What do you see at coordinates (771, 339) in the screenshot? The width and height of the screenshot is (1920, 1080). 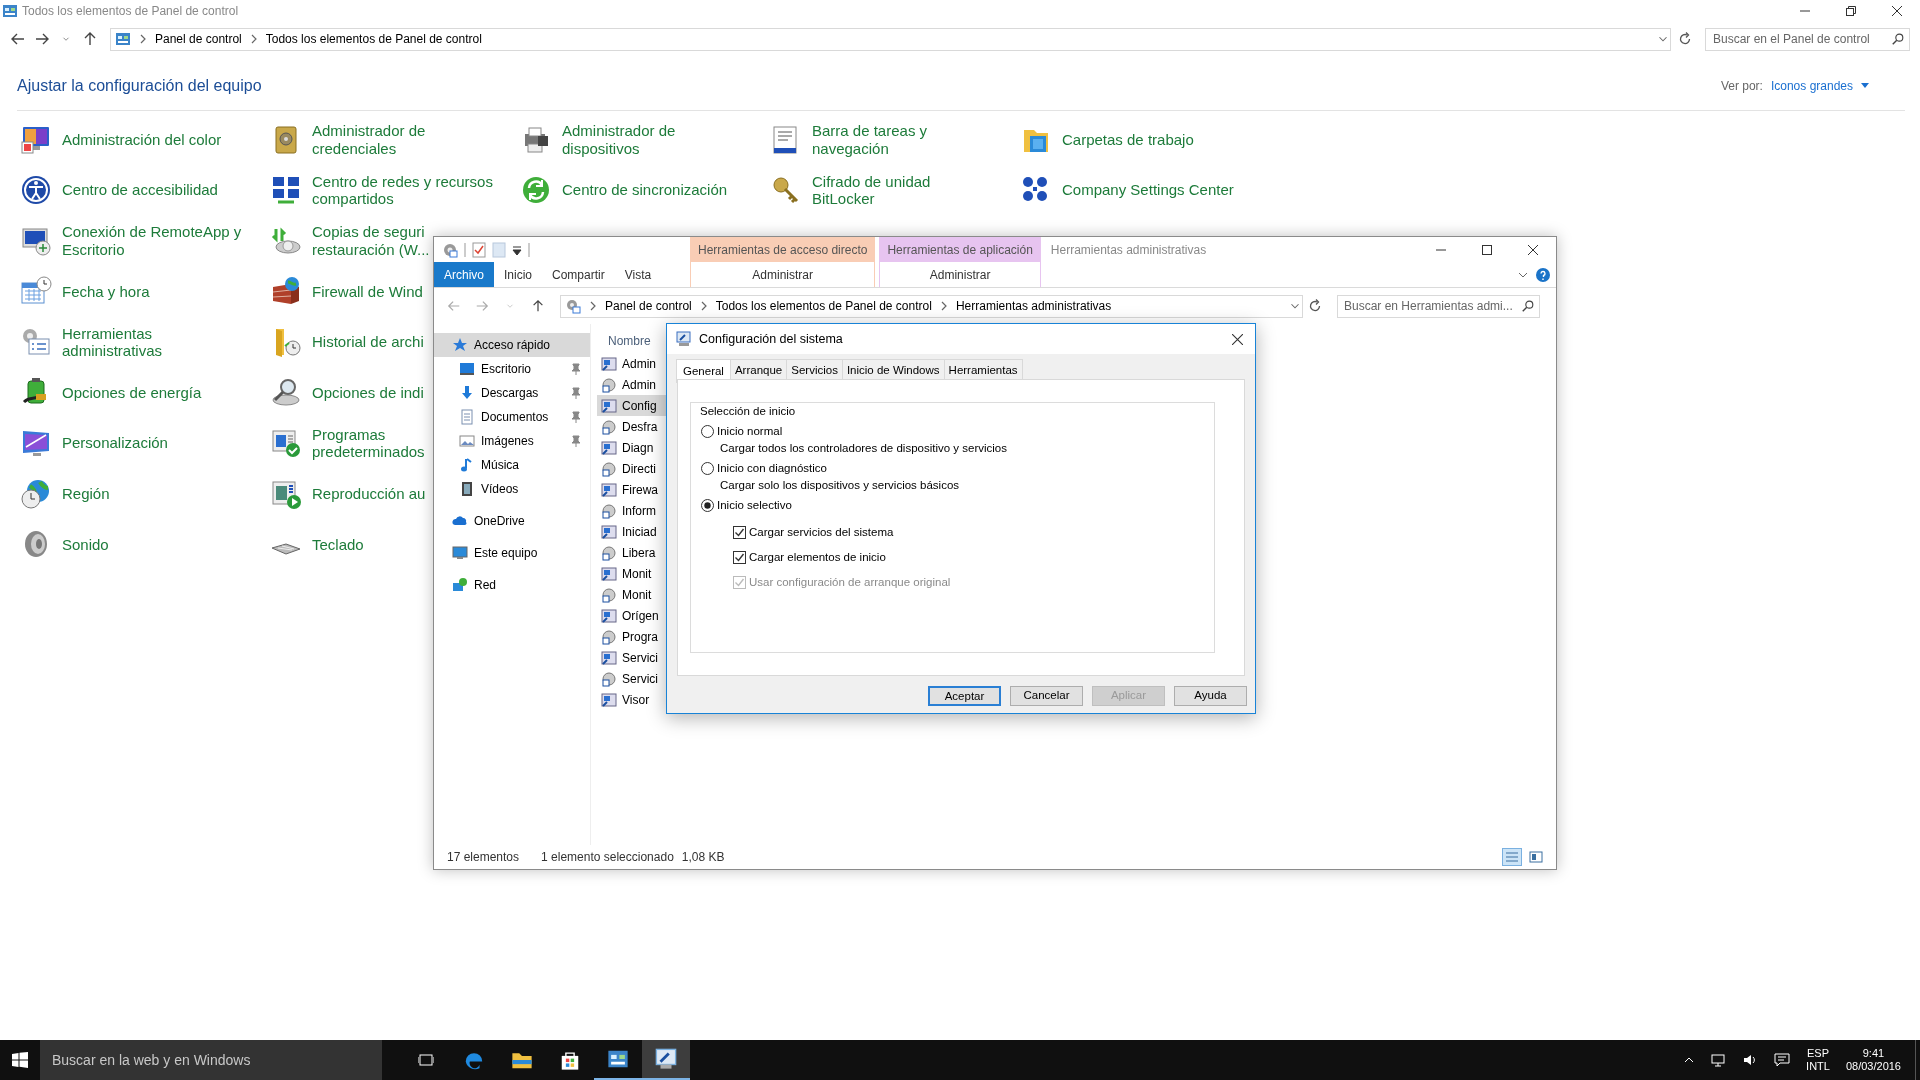 I see `dialog-title: Configuración del sistema` at bounding box center [771, 339].